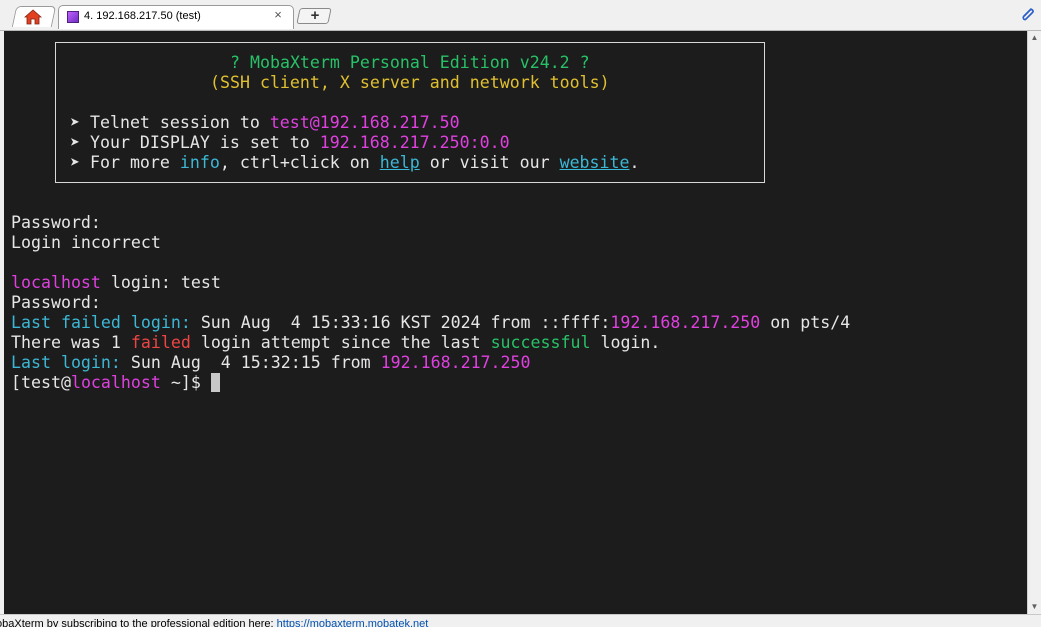  I want to click on text-cursor, so click(215, 382).